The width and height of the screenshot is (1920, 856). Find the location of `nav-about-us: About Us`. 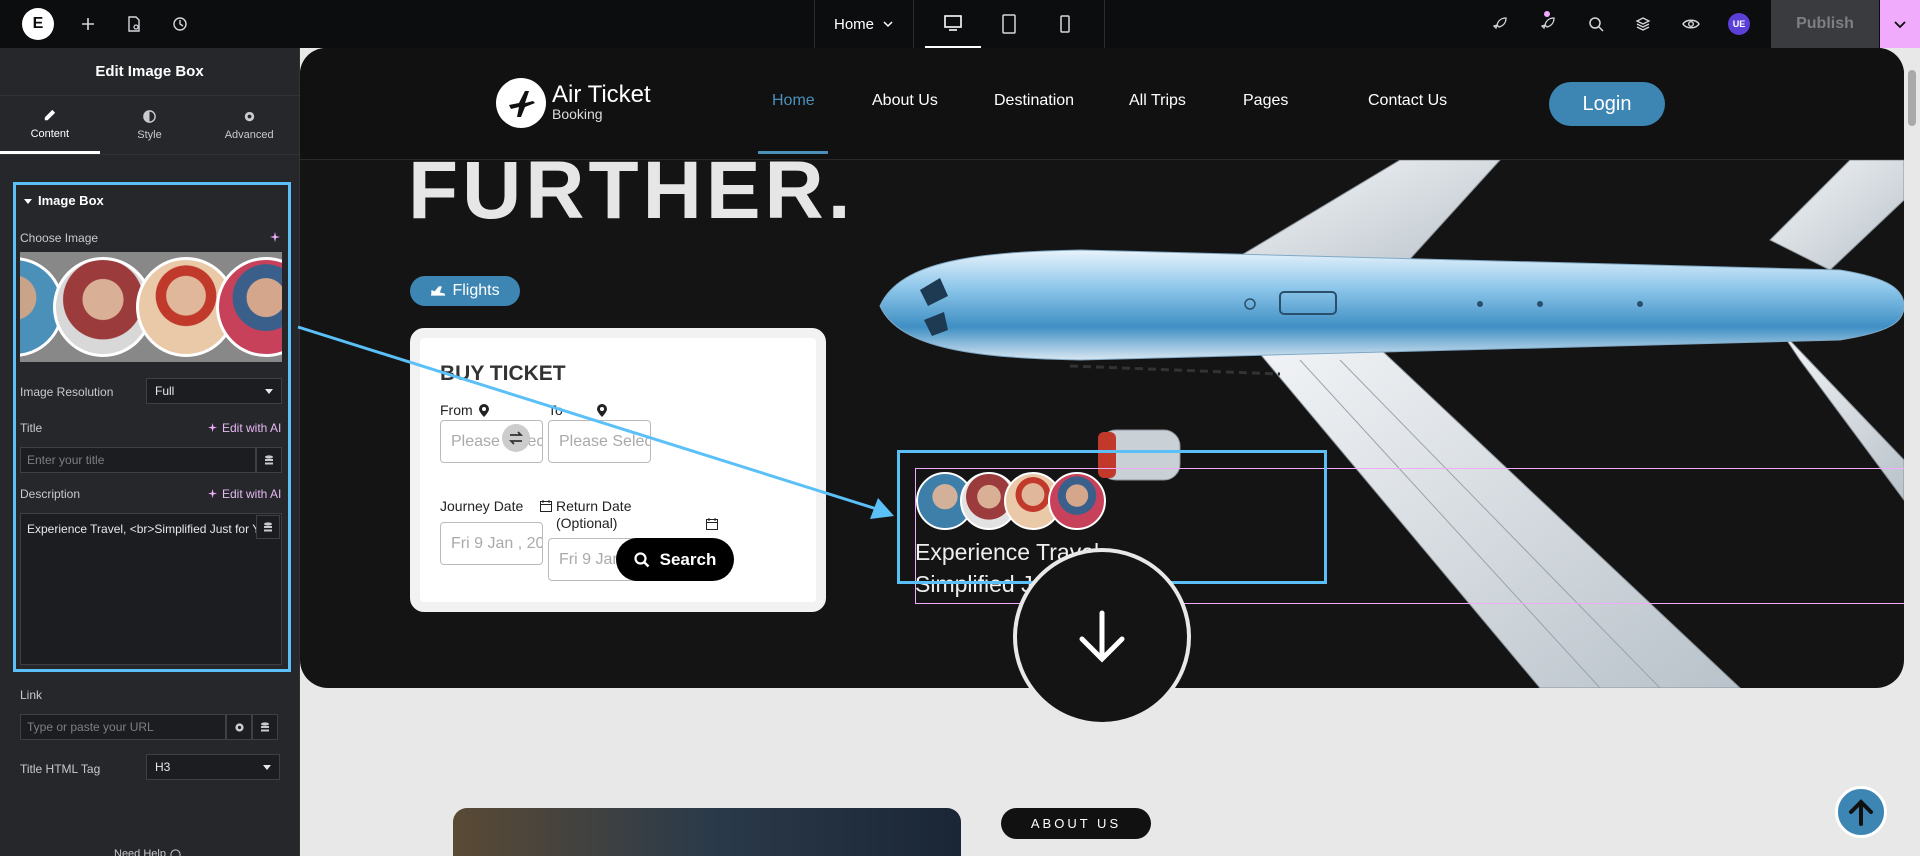

nav-about-us: About Us is located at coordinates (905, 101).